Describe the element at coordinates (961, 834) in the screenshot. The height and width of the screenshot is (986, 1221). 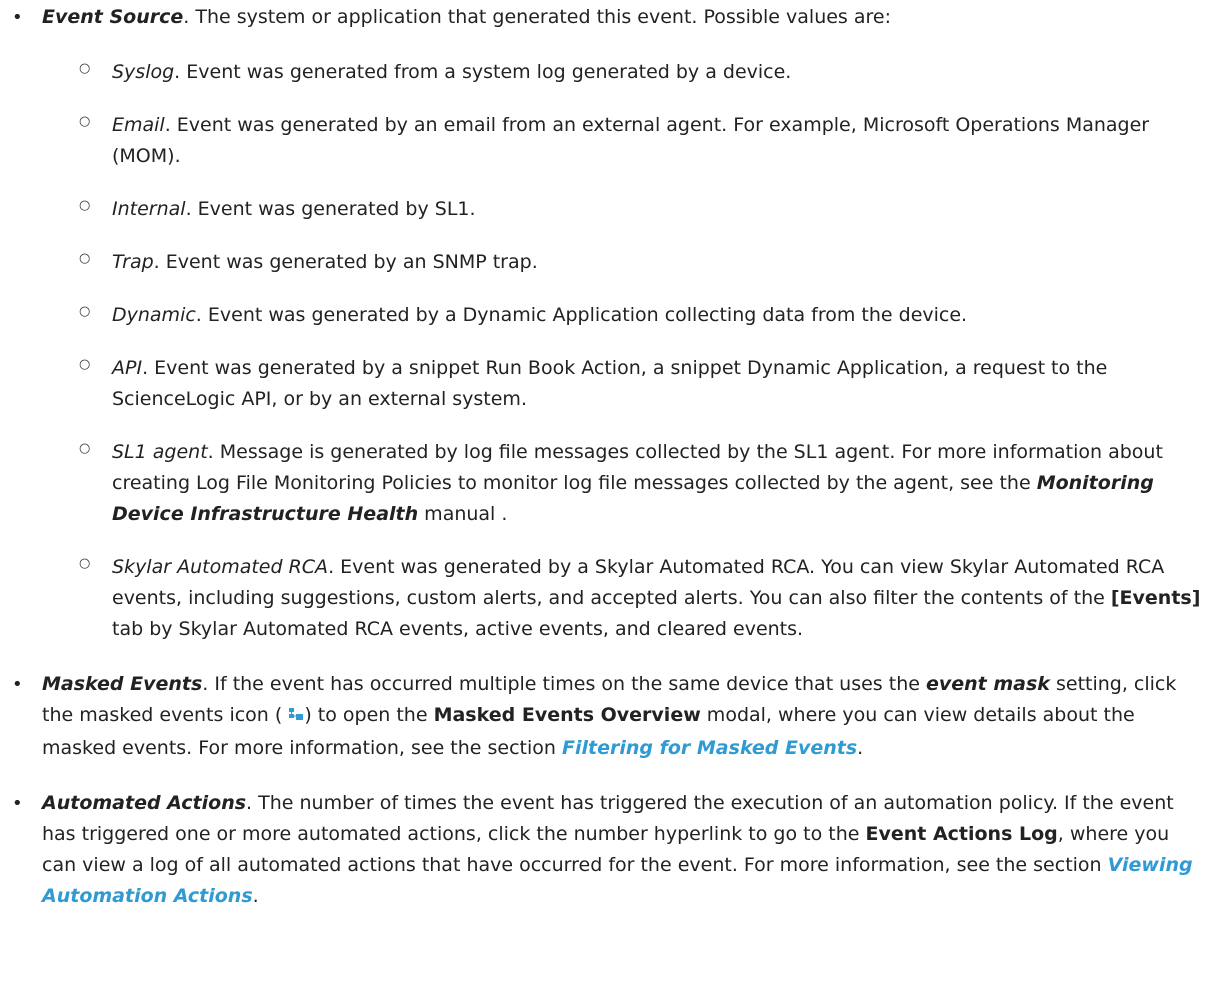
I see `event-actions-log: Event Actions Log` at that location.